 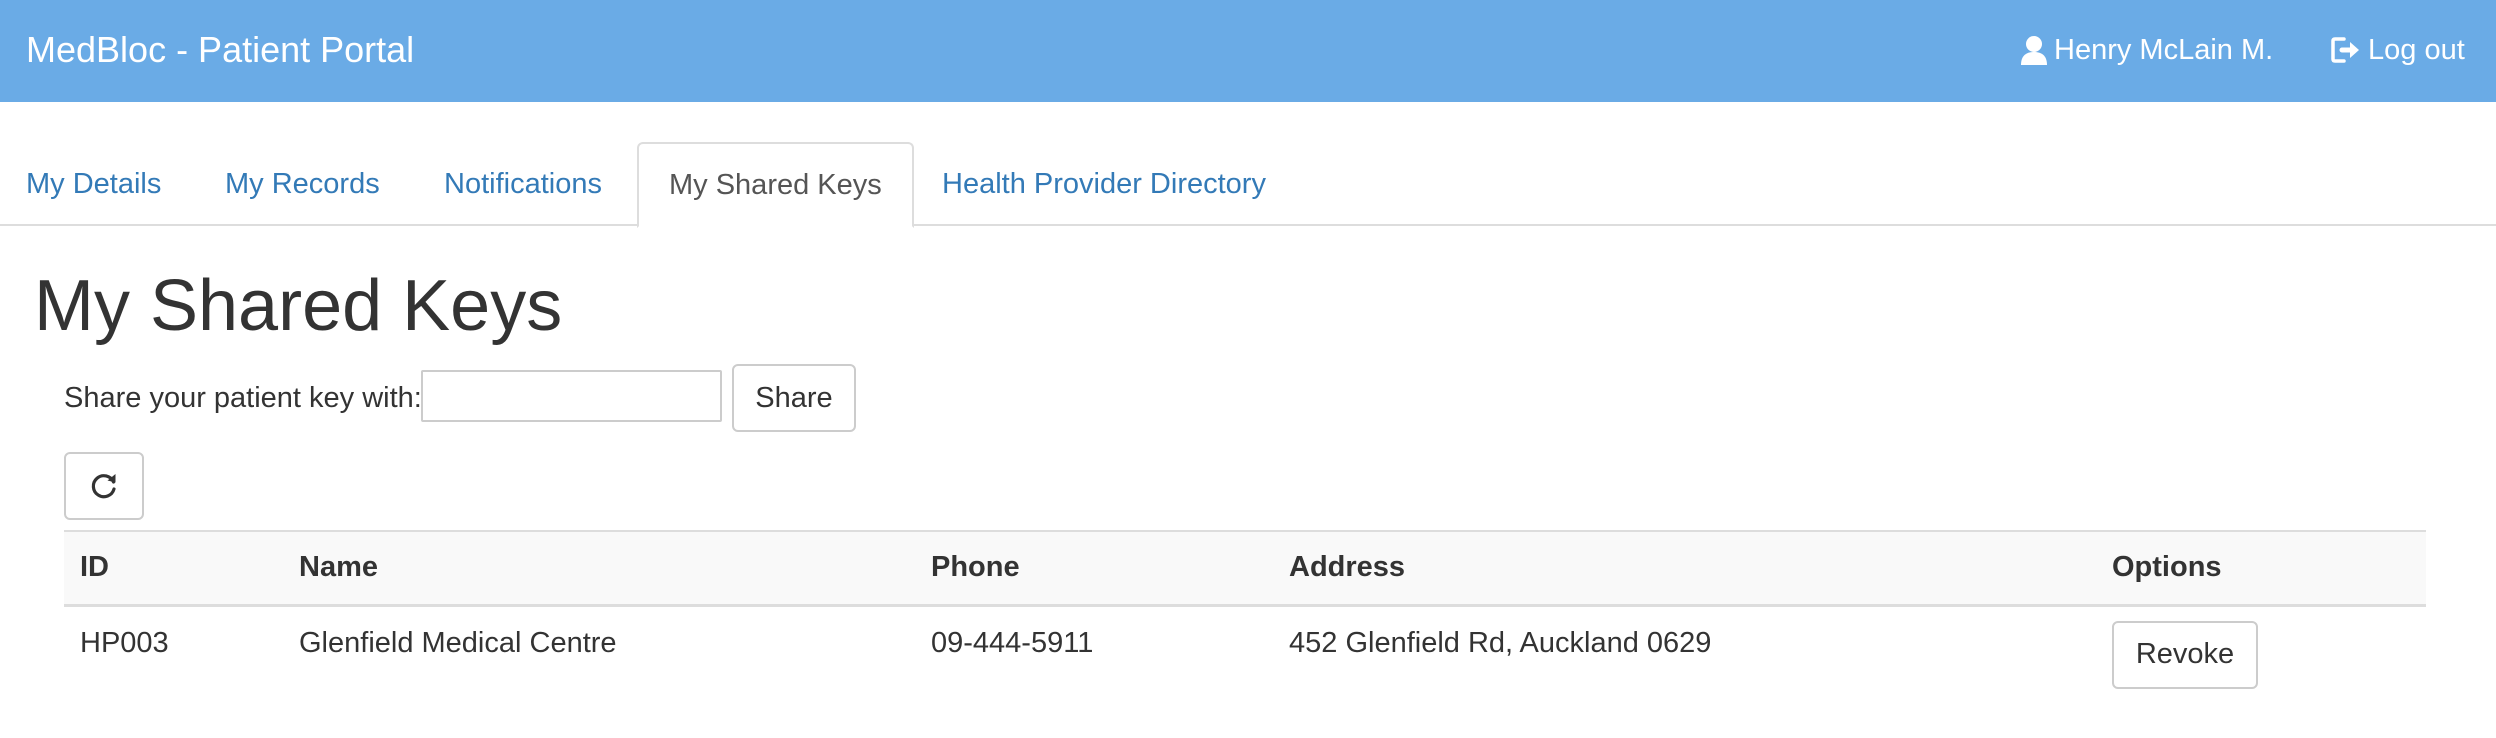 I want to click on page-title: My Shared Keys, so click(x=298, y=306).